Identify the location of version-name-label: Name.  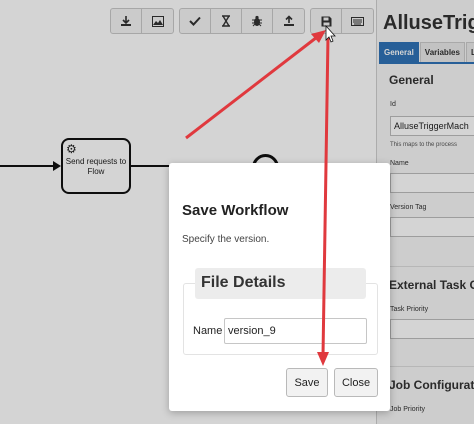
(208, 331).